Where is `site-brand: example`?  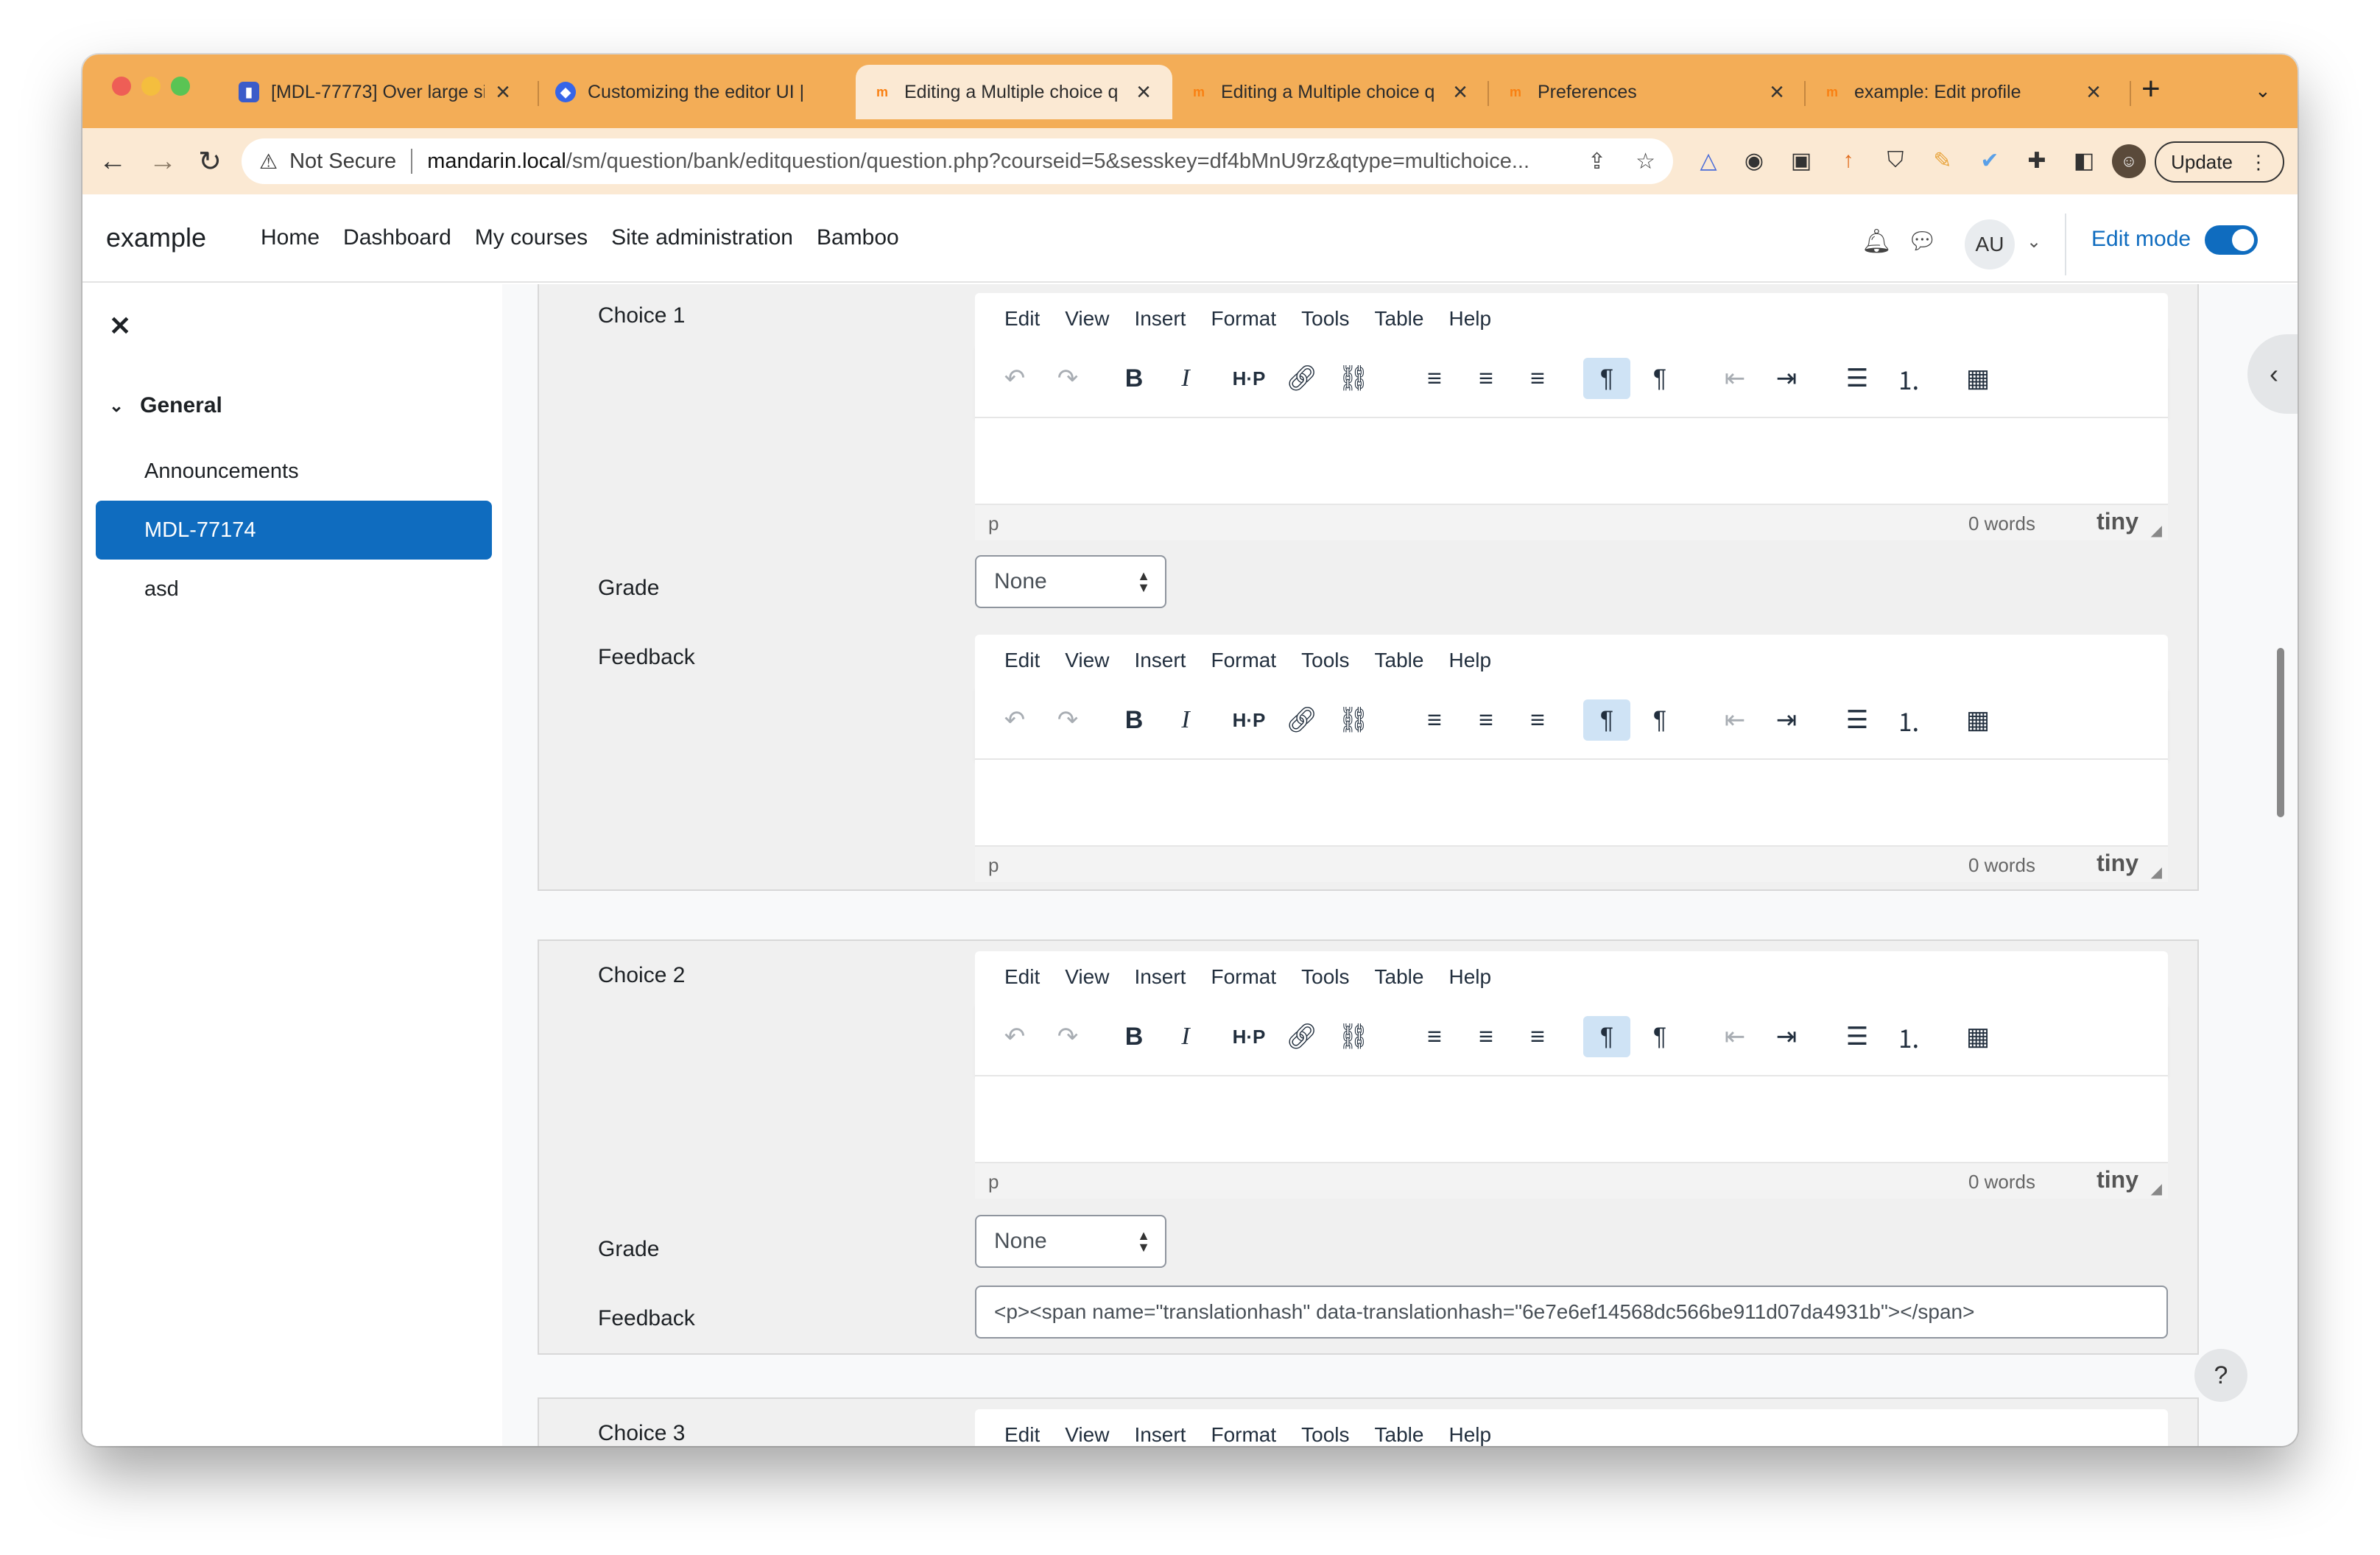
site-brand: example is located at coordinates (156, 238).